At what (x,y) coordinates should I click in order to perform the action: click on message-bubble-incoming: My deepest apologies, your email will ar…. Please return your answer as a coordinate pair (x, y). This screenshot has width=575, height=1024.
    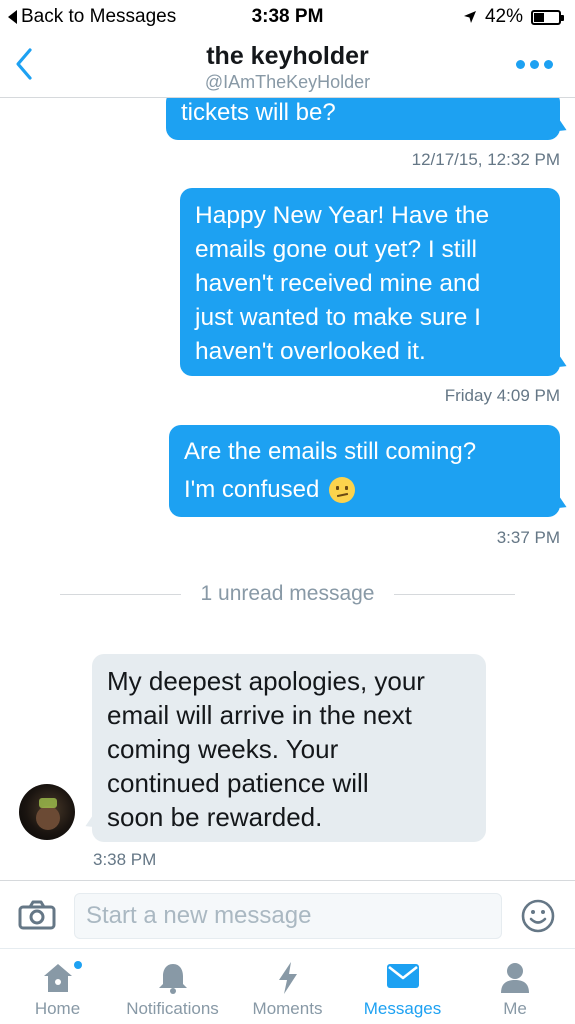
    Looking at the image, I should click on (289, 748).